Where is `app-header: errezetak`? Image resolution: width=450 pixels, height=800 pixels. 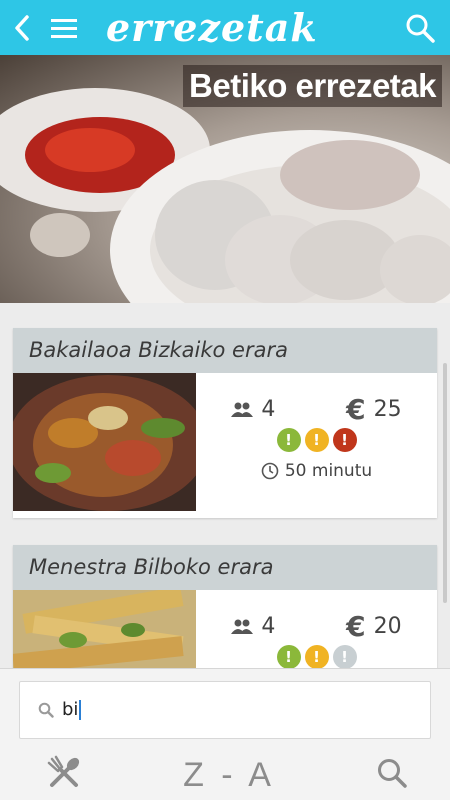 app-header: errezetak is located at coordinates (225, 27).